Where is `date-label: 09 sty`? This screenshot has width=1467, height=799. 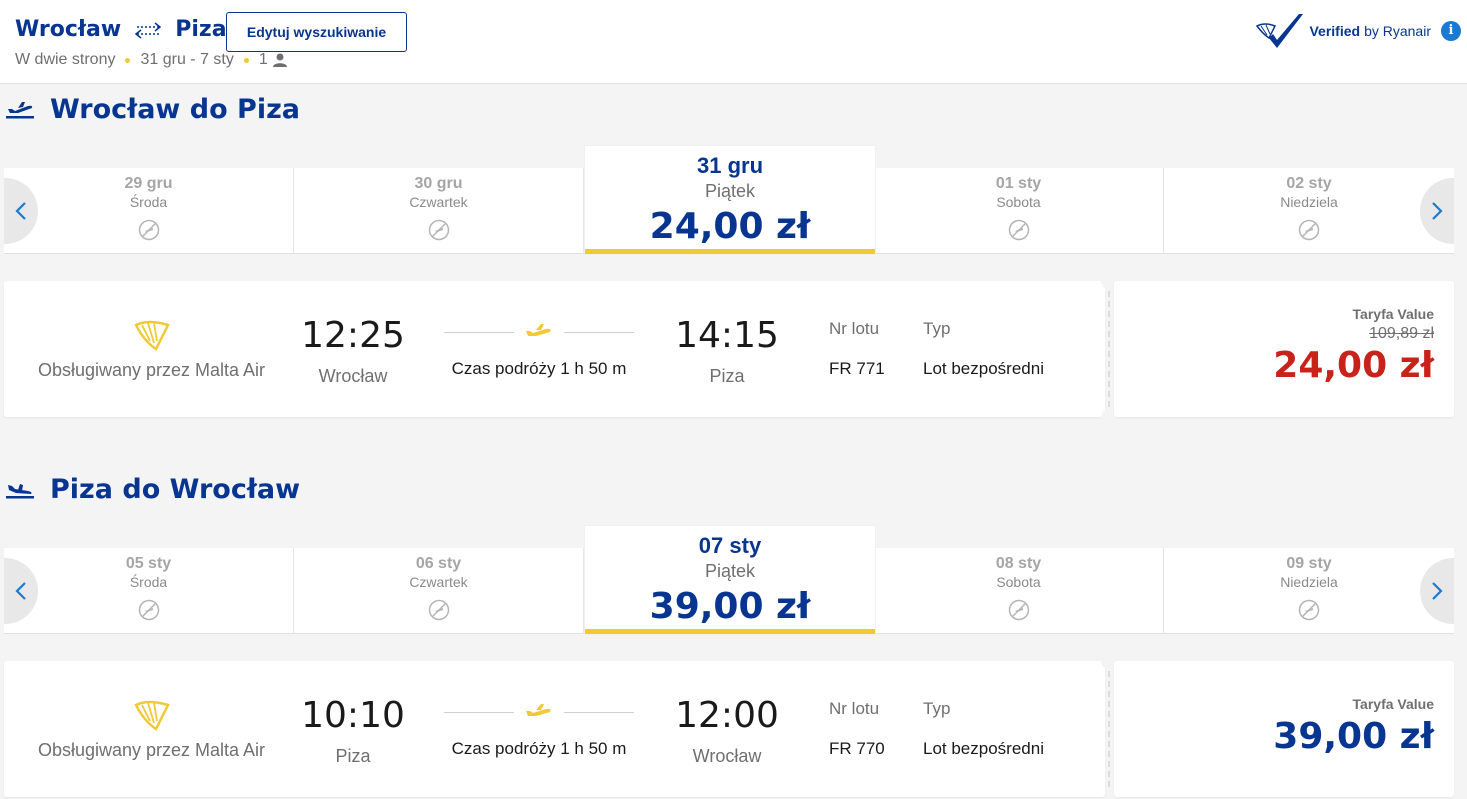 date-label: 09 sty is located at coordinates (1309, 563).